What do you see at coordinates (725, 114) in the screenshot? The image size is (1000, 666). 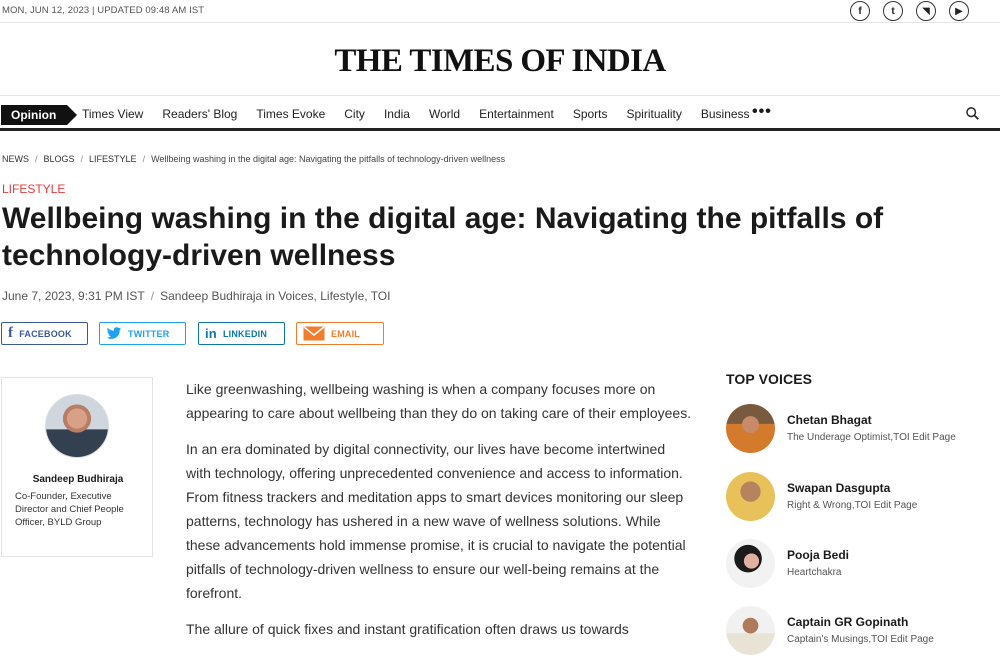 I see `nav-item-business: Business` at bounding box center [725, 114].